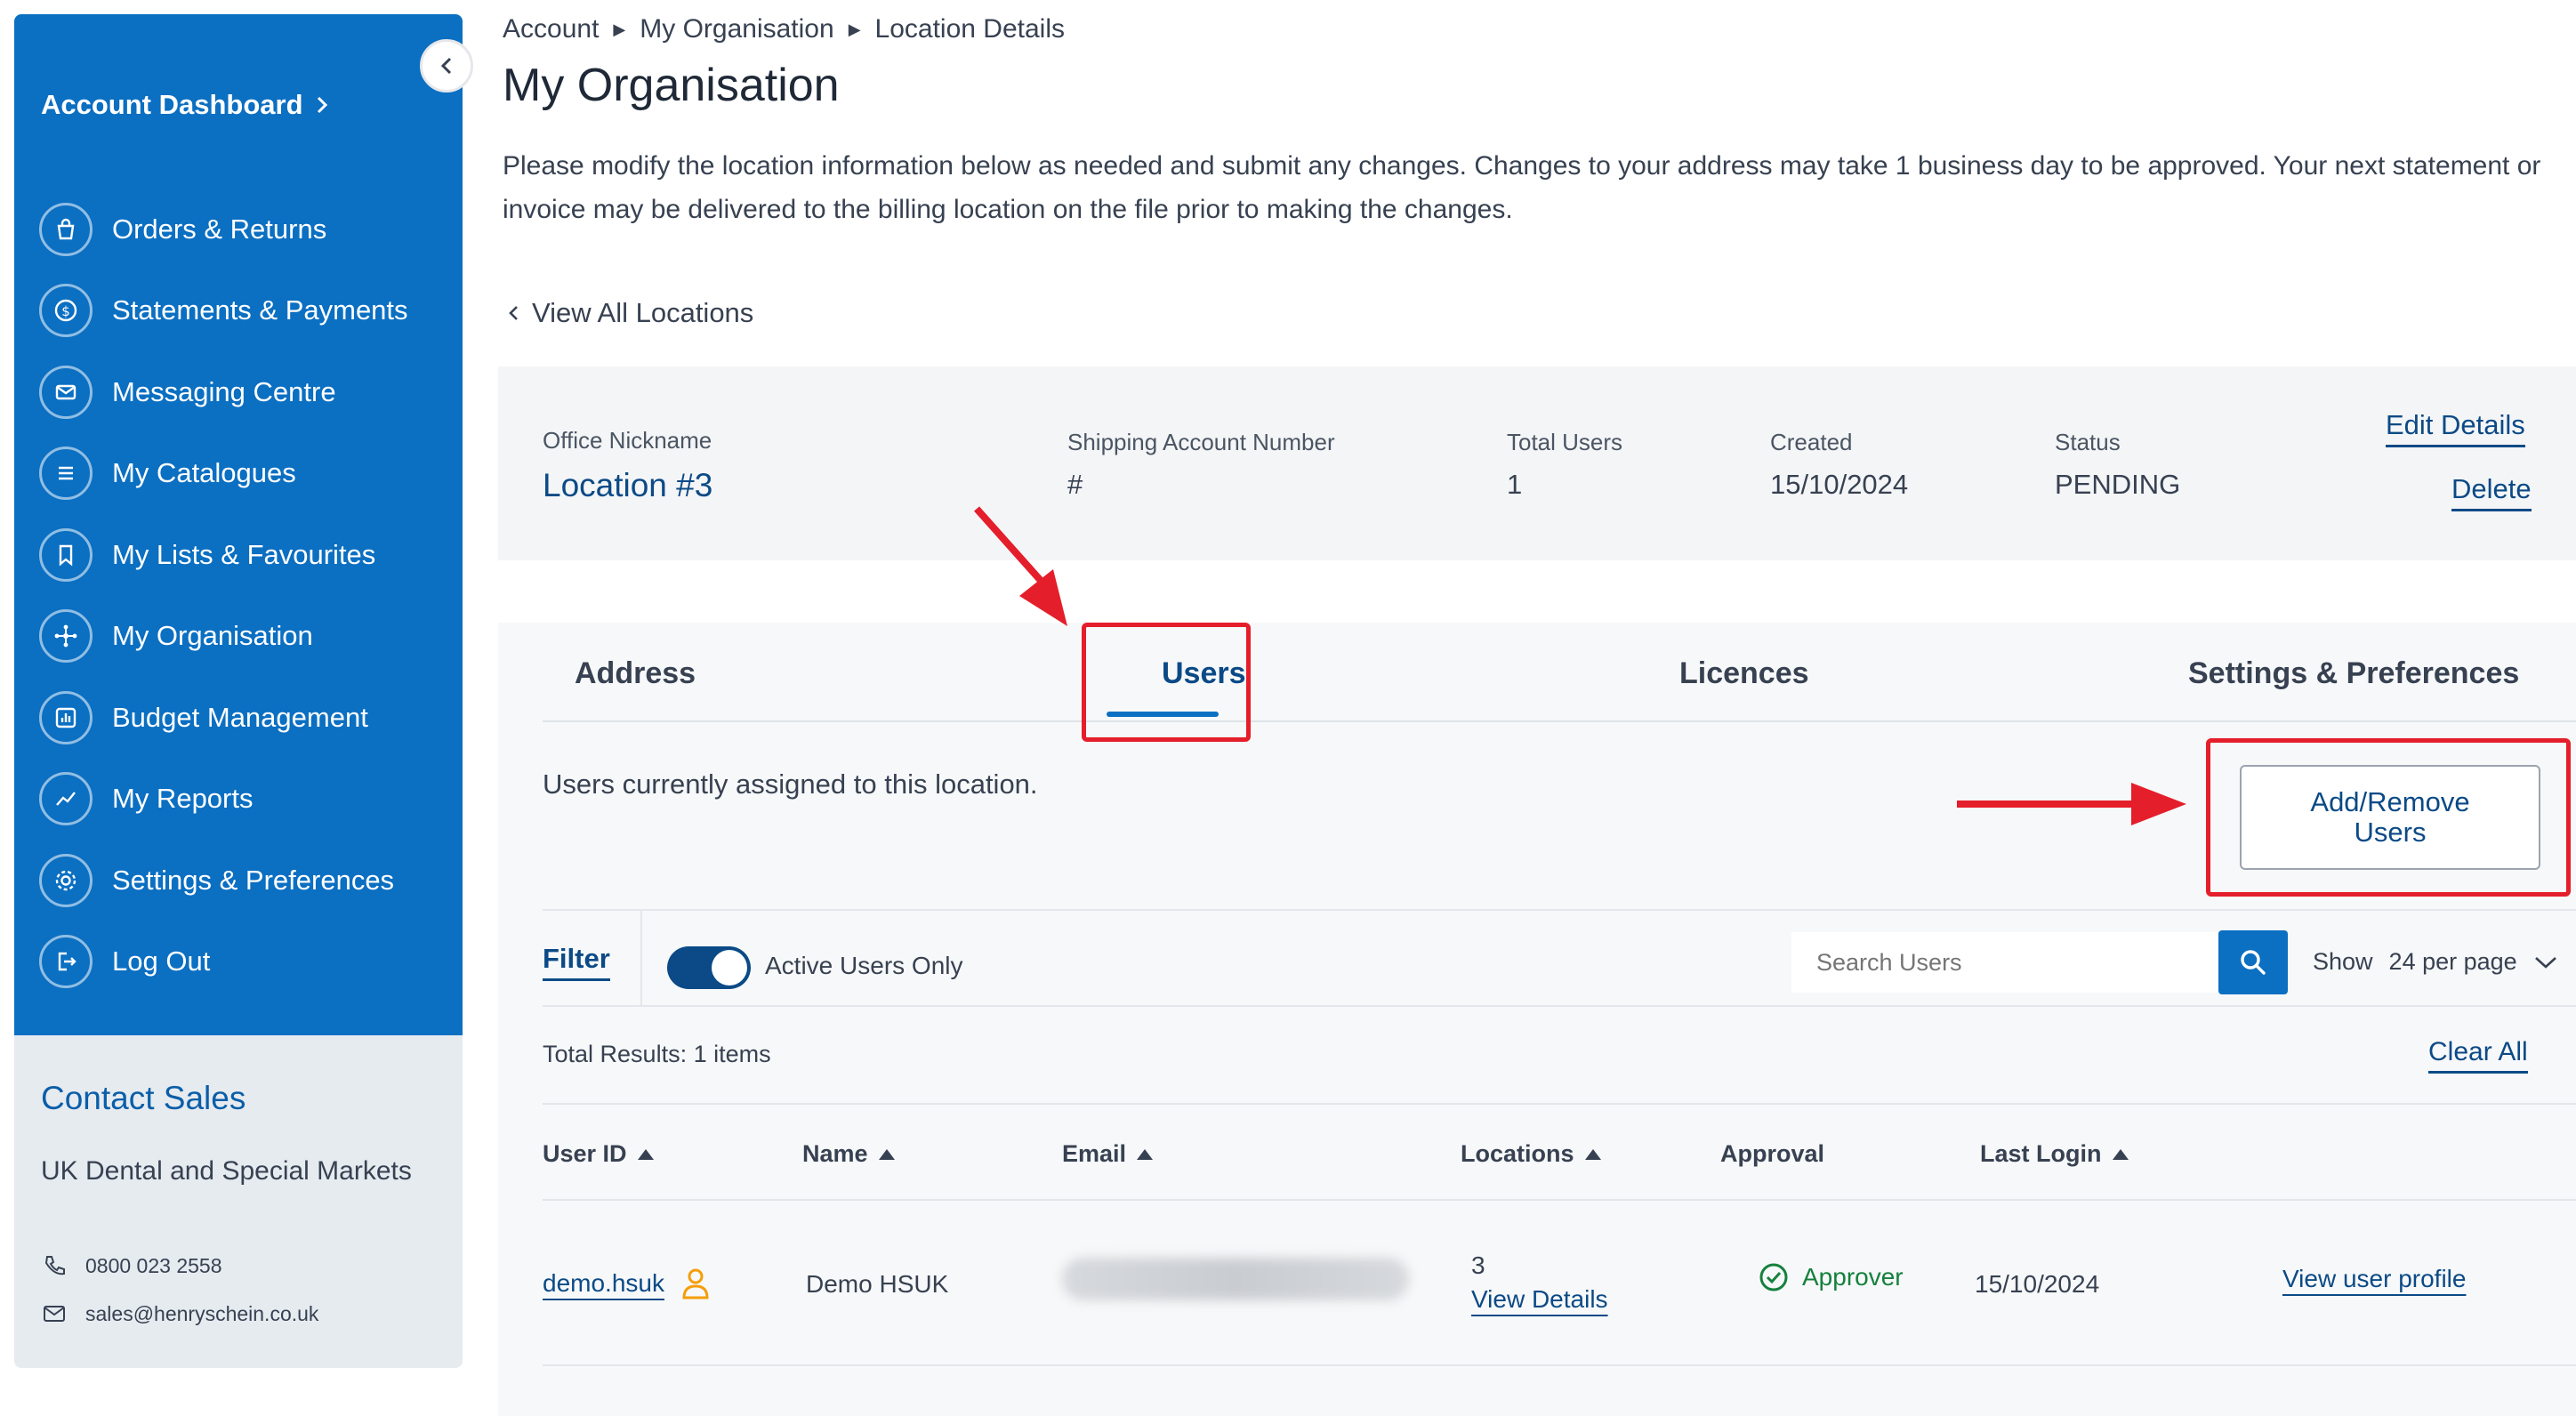 The image size is (2576, 1416). I want to click on arrow-to-users-tab, so click(1020, 566).